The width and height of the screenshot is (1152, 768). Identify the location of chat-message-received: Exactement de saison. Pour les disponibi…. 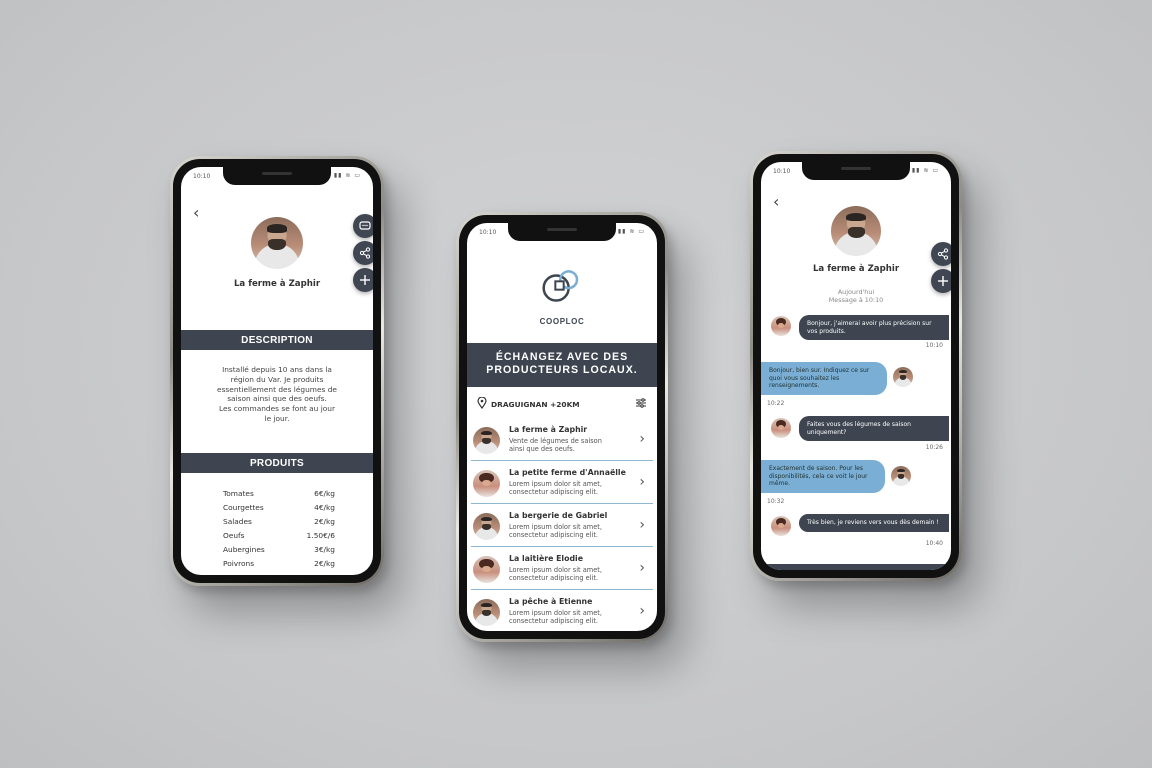
(823, 476).